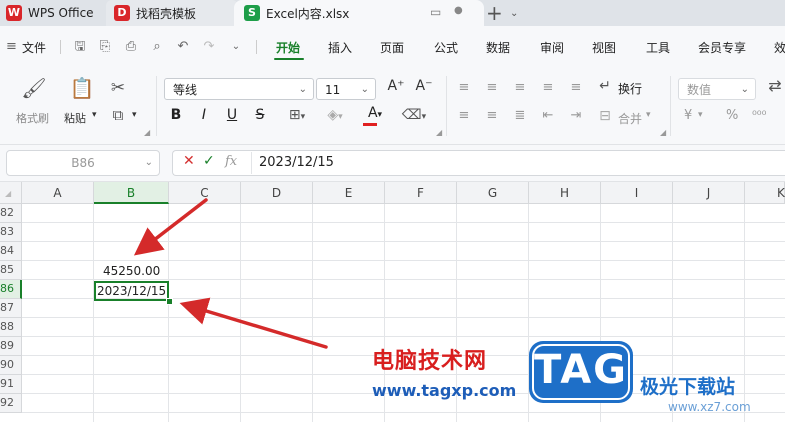 This screenshot has width=785, height=422. Describe the element at coordinates (430, 361) in the screenshot. I see `watermark-title: 电脑技术网` at that location.